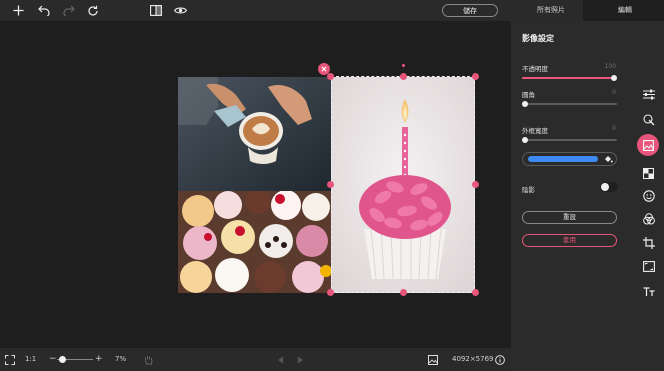  I want to click on side-toolbar, so click(647, 196).